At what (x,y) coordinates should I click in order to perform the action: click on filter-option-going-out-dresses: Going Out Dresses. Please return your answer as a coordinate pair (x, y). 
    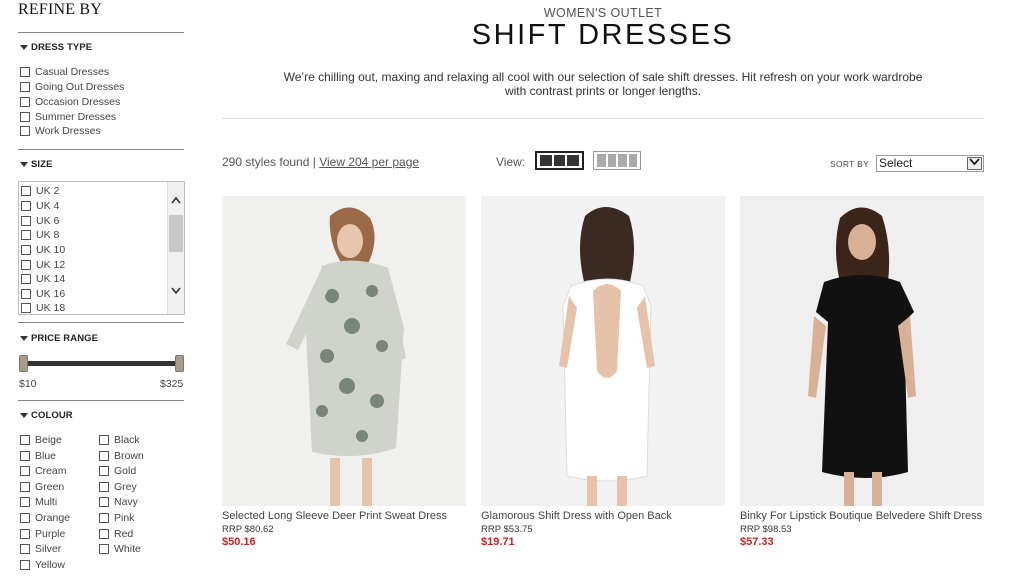
    Looking at the image, I should click on (72, 87).